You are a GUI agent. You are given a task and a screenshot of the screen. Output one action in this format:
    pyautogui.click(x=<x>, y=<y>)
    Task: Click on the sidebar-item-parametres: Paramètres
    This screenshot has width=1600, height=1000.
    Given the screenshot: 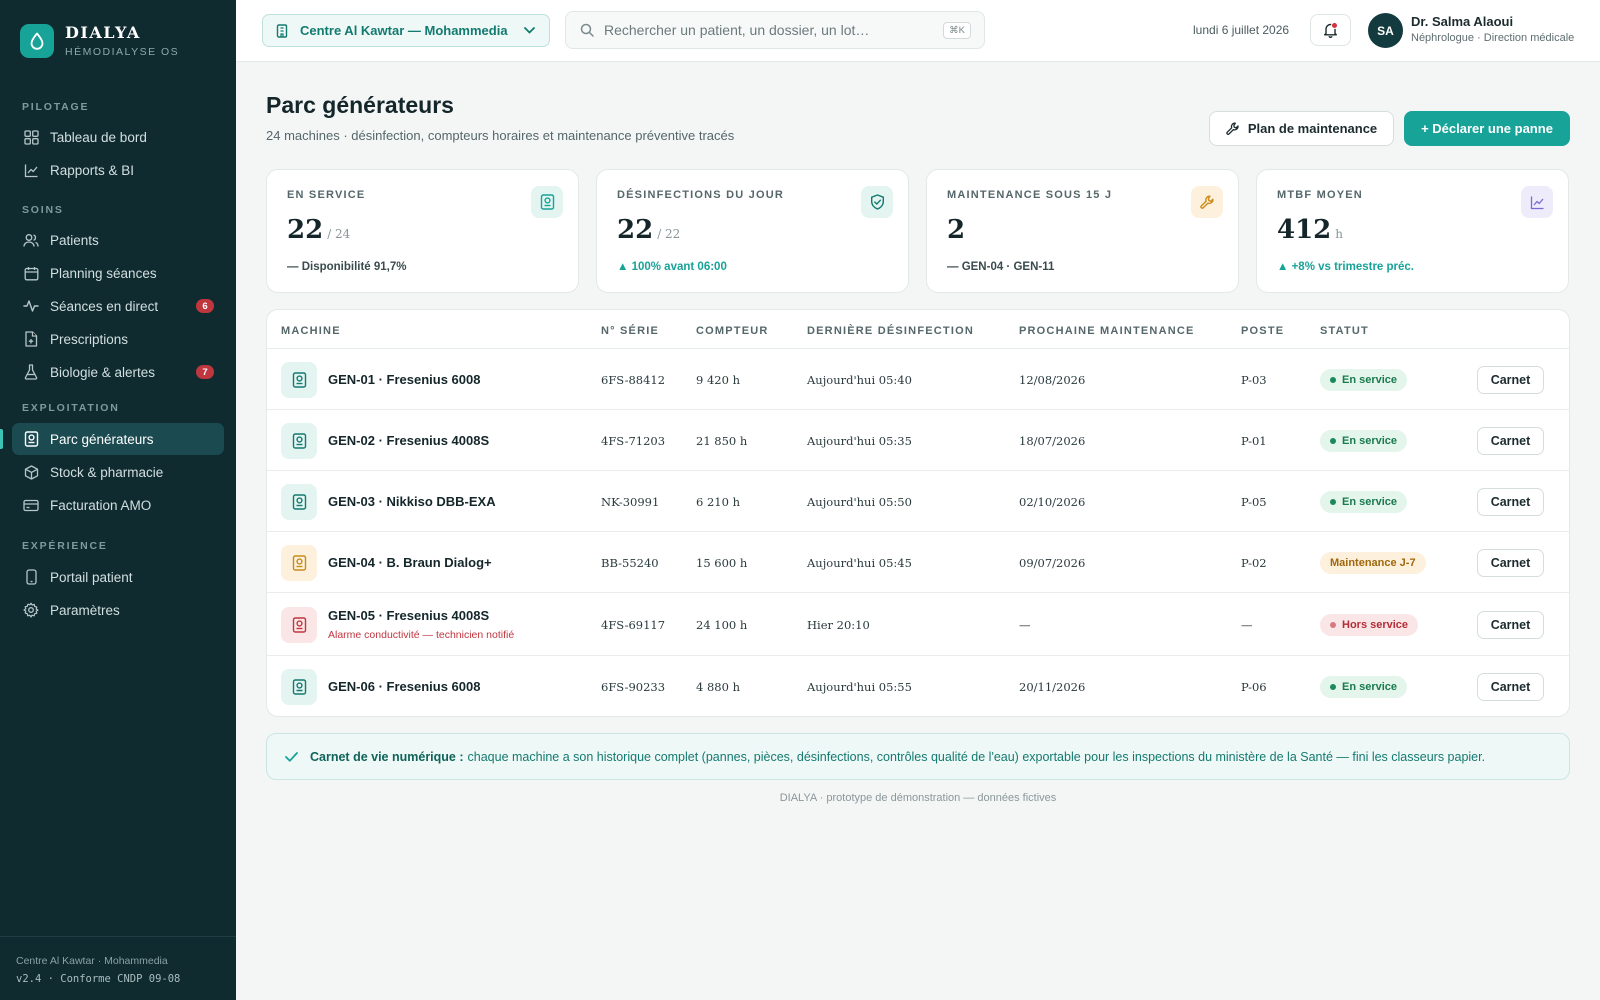 What is the action you would take?
    pyautogui.click(x=118, y=610)
    